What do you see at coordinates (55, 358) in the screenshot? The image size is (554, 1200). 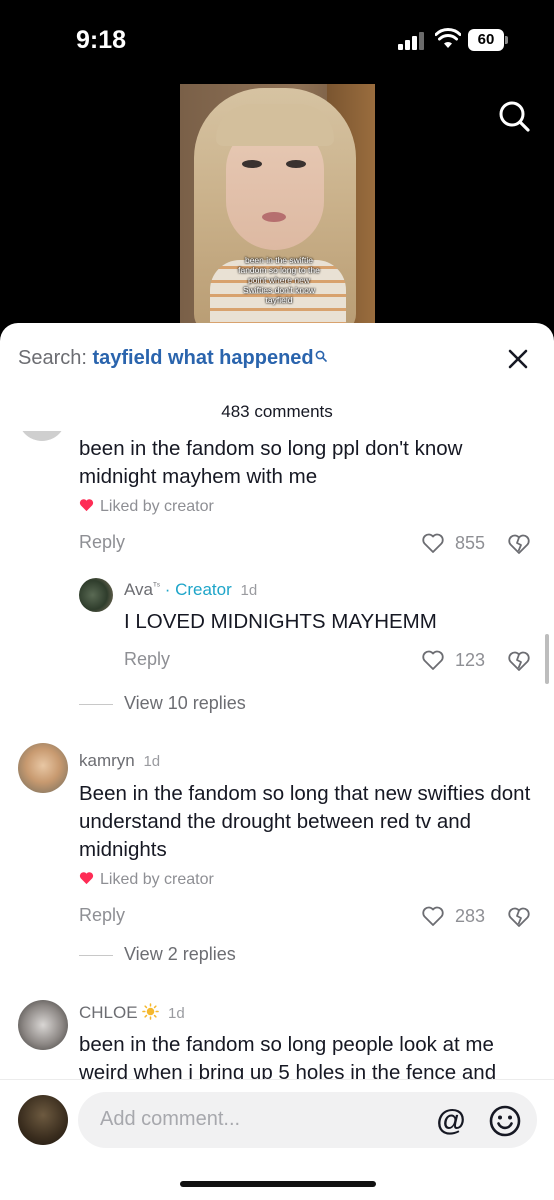 I see `search-prefix: Search:` at bounding box center [55, 358].